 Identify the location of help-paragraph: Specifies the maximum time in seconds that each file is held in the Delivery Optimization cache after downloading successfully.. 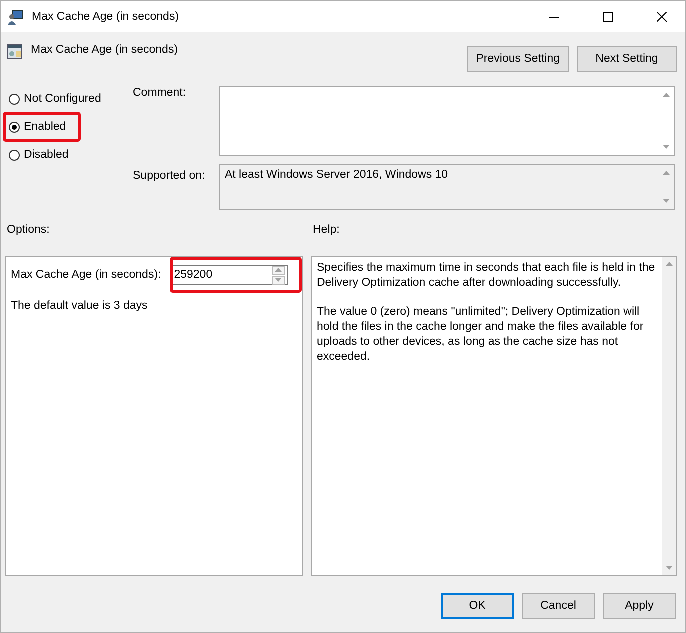
(486, 276).